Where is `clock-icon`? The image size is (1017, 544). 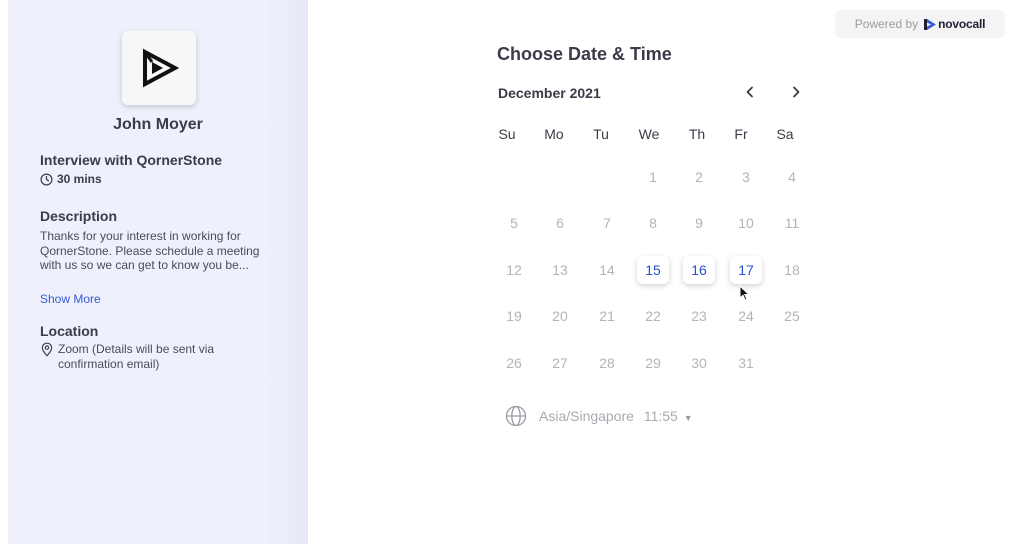 clock-icon is located at coordinates (46, 179).